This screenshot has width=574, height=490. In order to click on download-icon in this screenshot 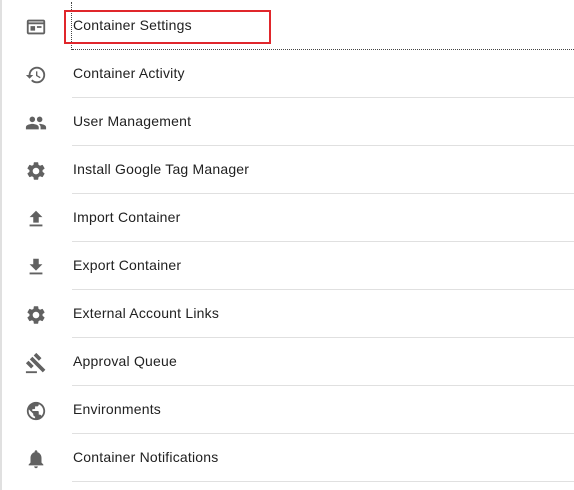, I will do `click(36, 267)`.